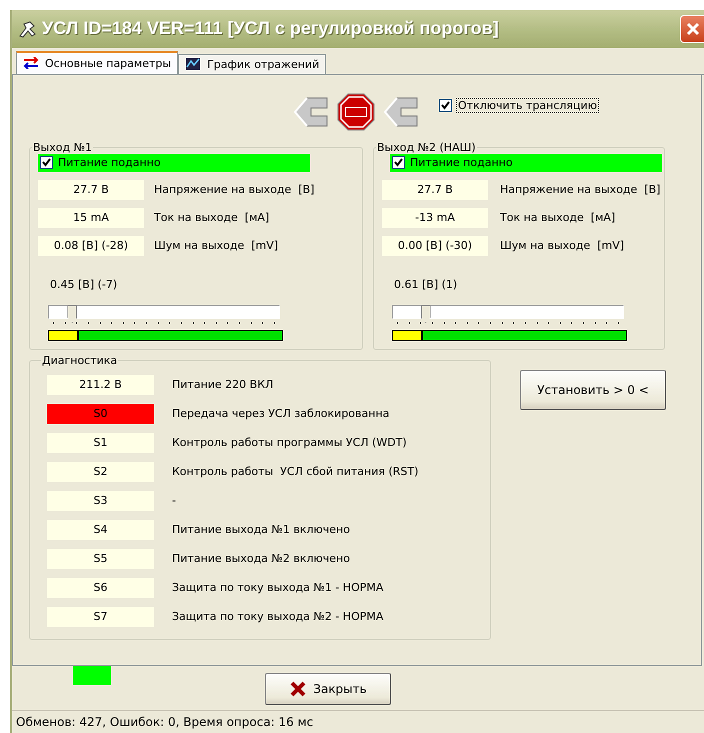 The width and height of the screenshot is (704, 733). I want to click on value-field: 15 mA, so click(91, 218).